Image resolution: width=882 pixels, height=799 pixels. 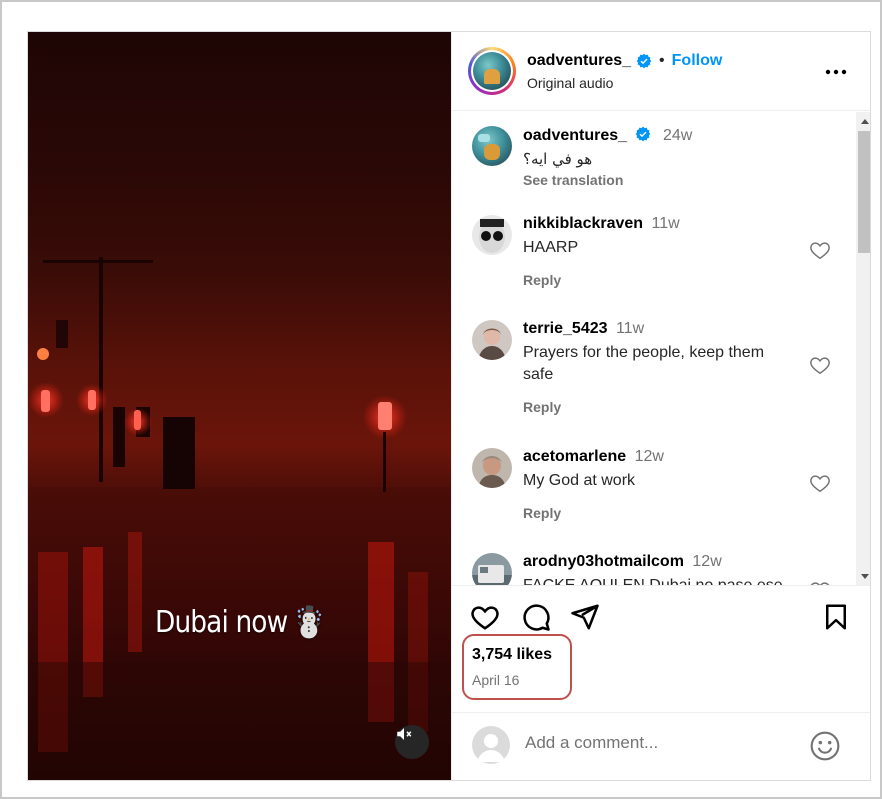 What do you see at coordinates (495, 680) in the screenshot?
I see `post-date: April 16` at bounding box center [495, 680].